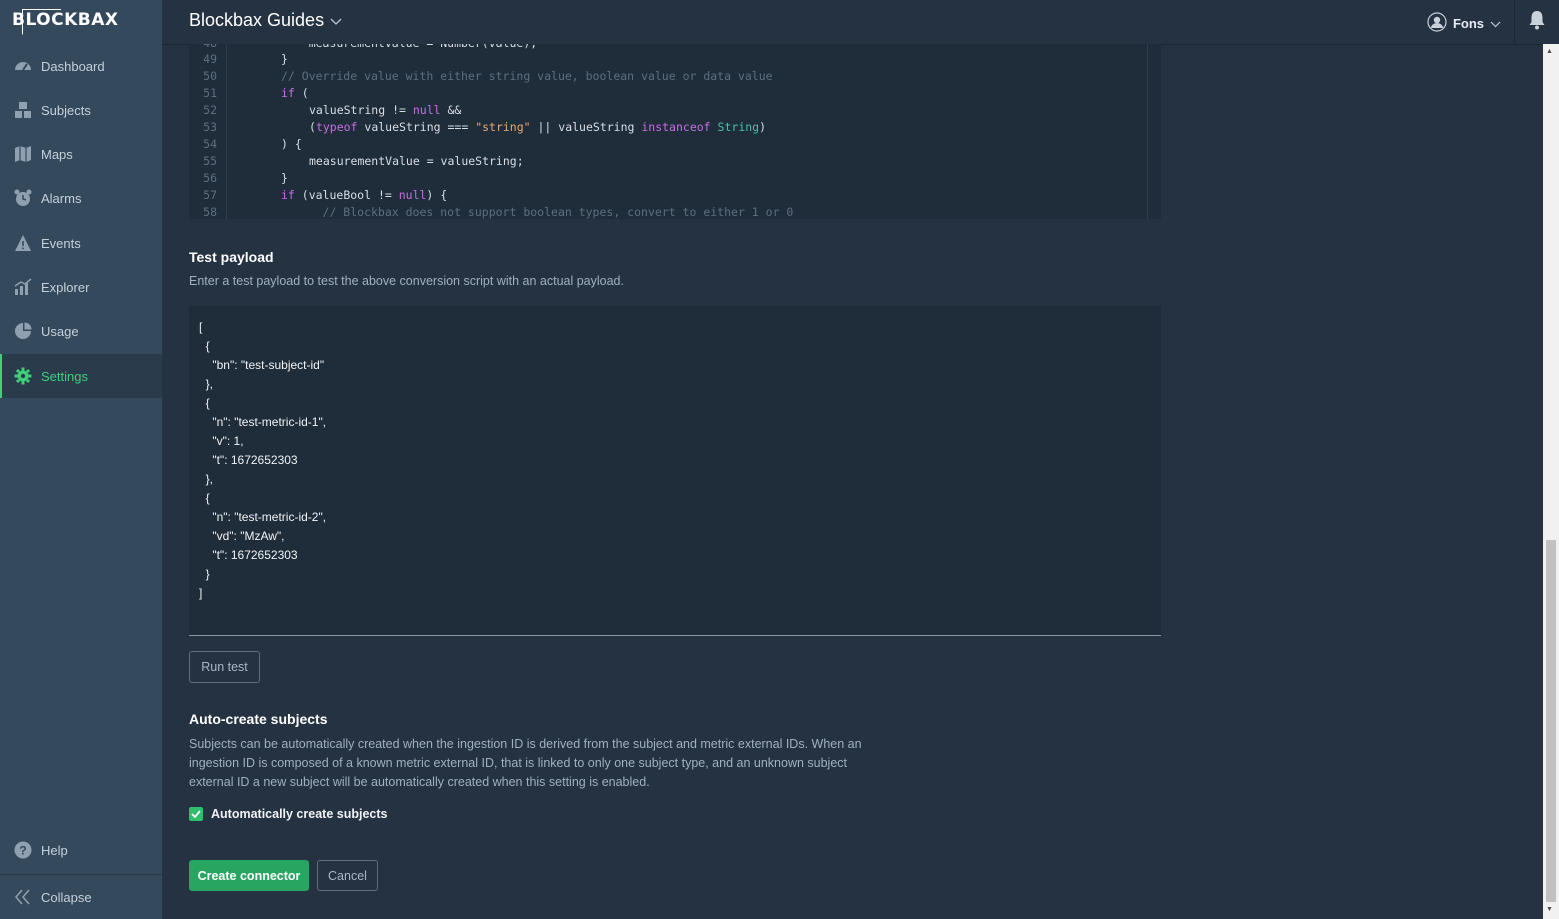 This screenshot has height=919, width=1559. I want to click on sidebar-item-usage: Usage, so click(81, 331).